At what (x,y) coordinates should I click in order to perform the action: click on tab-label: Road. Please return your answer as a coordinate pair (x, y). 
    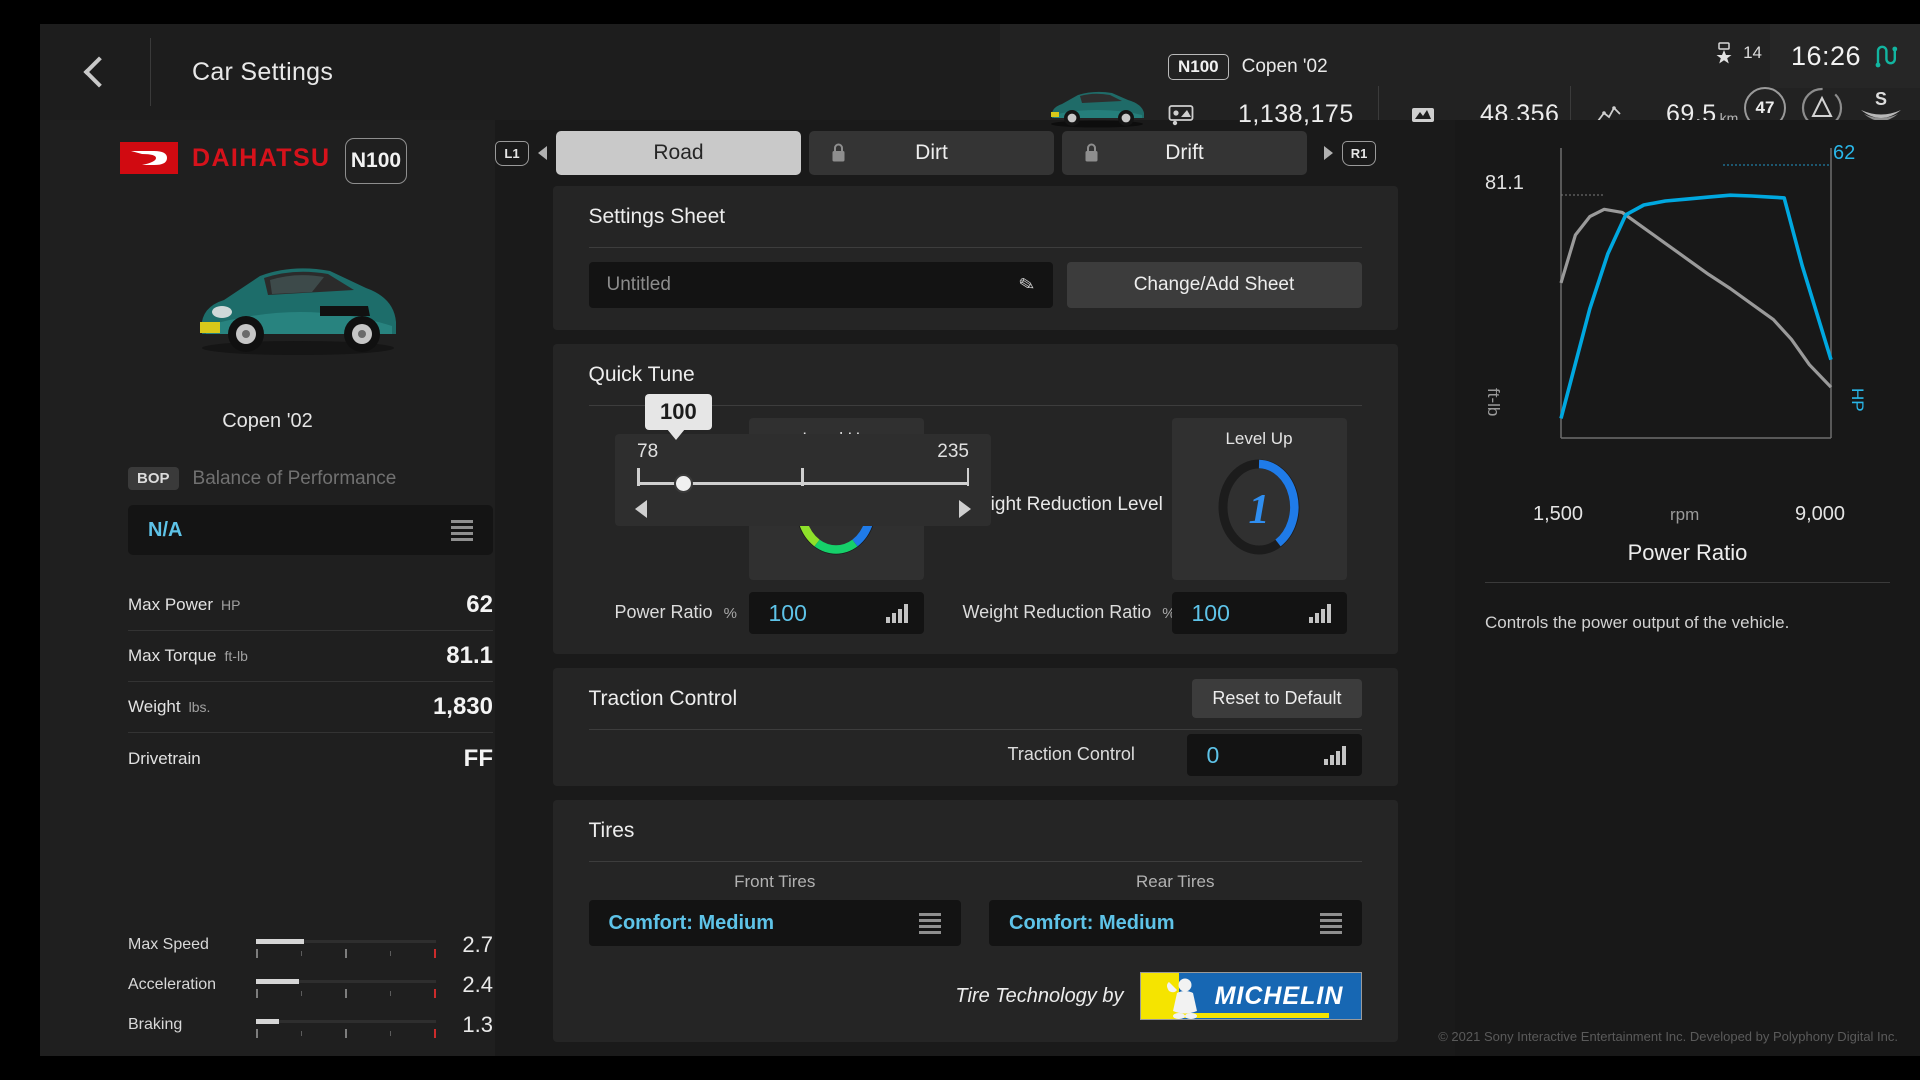
    Looking at the image, I should click on (678, 152).